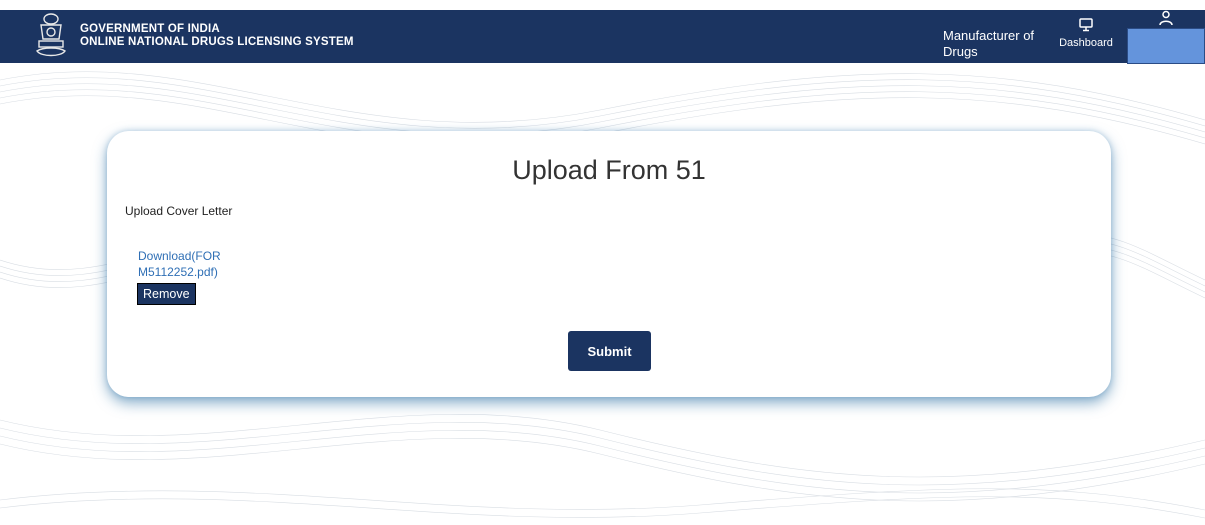 The image size is (1205, 525). Describe the element at coordinates (179, 256) in the screenshot. I see `download-link-line-1: Download(FOR` at that location.